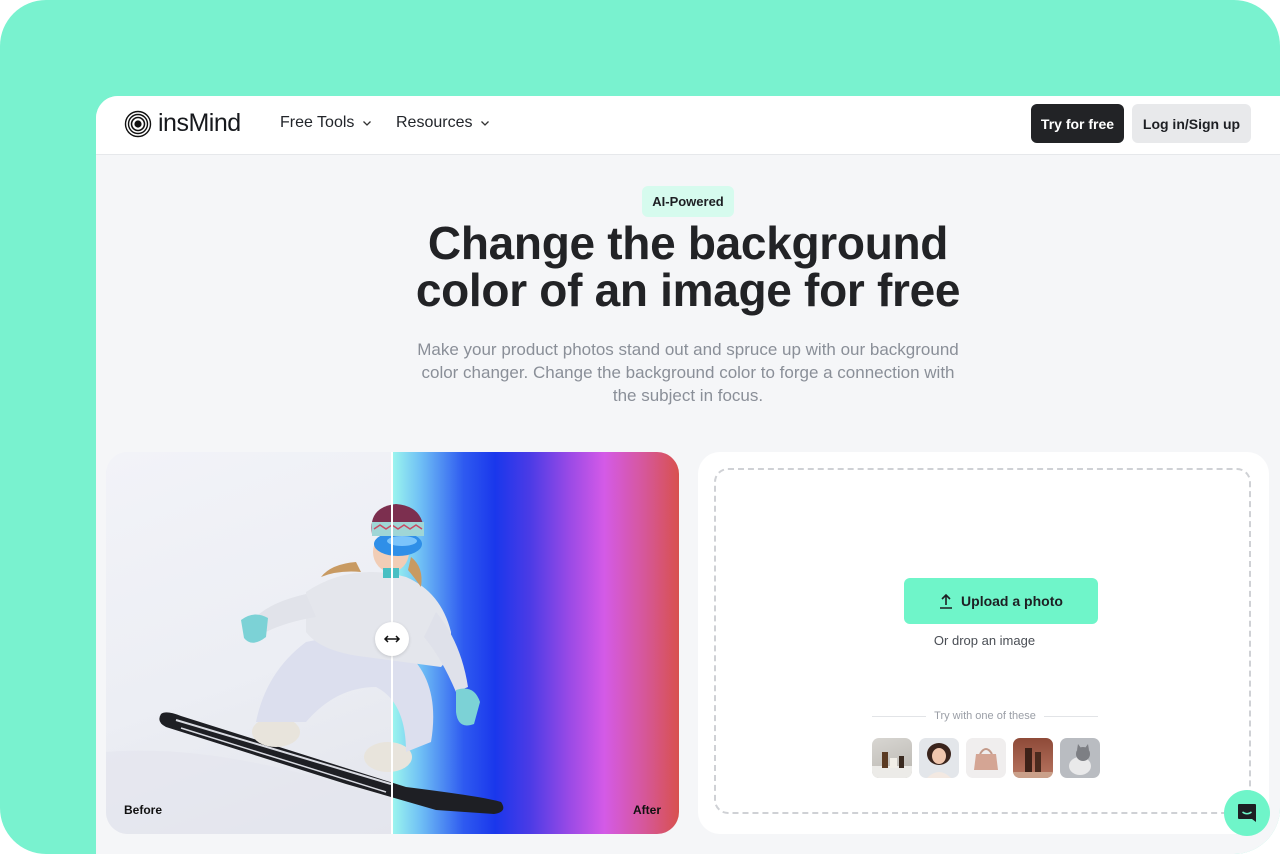 The width and height of the screenshot is (1280, 854). I want to click on nav-free-tools: Free Tools, so click(326, 123).